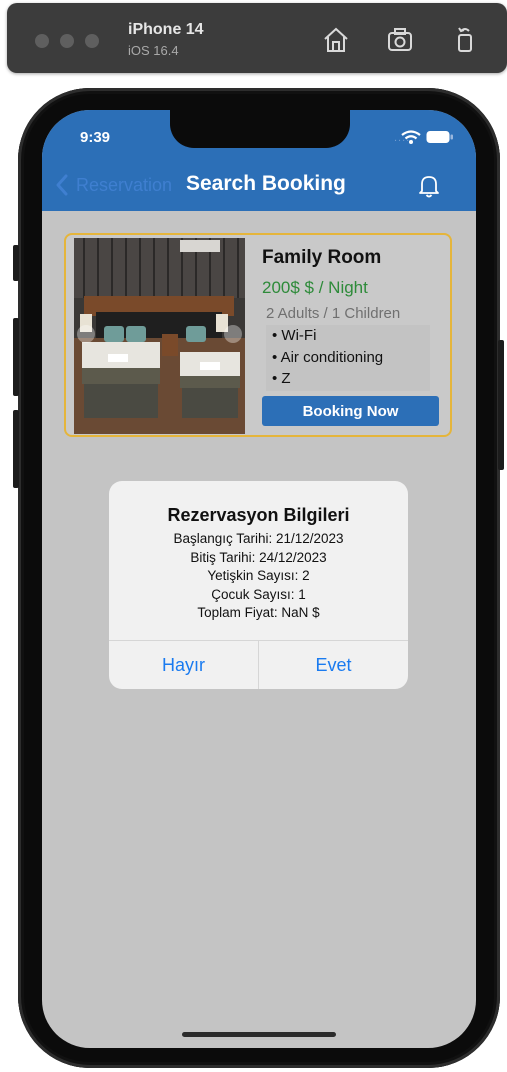  What do you see at coordinates (258, 515) in the screenshot?
I see `alert-title: Rezervasyon Bilgileri` at bounding box center [258, 515].